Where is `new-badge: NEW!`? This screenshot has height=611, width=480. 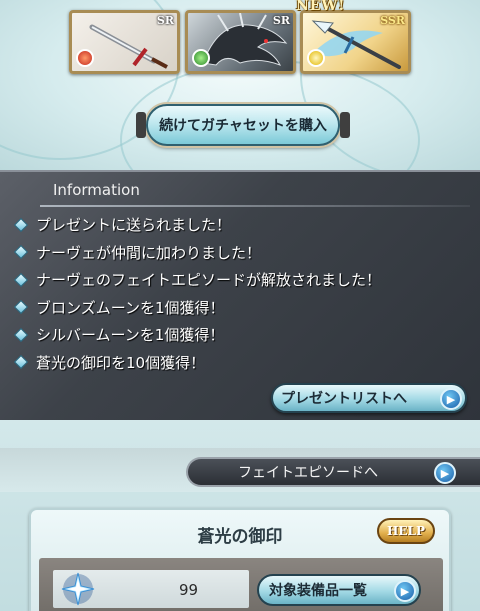
new-badge: NEW! is located at coordinates (321, 7).